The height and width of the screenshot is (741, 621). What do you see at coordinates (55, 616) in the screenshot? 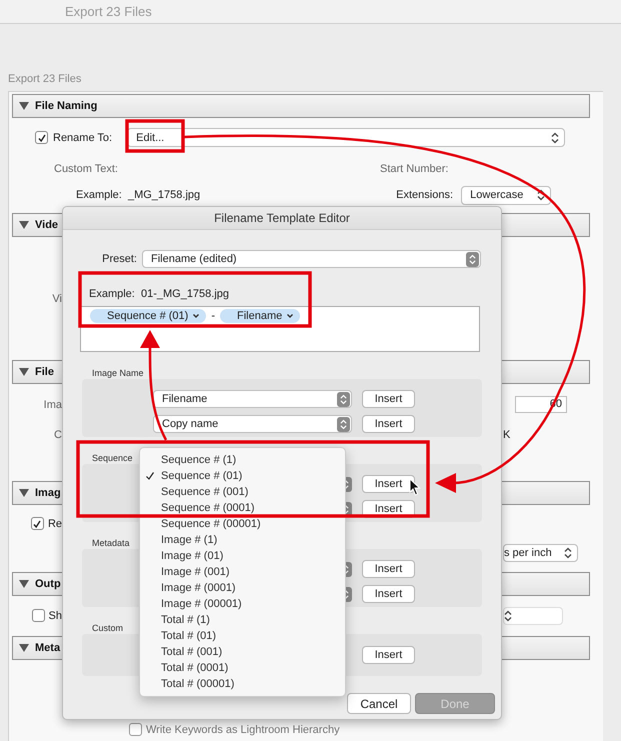
I see `checkbox-label: Sh` at bounding box center [55, 616].